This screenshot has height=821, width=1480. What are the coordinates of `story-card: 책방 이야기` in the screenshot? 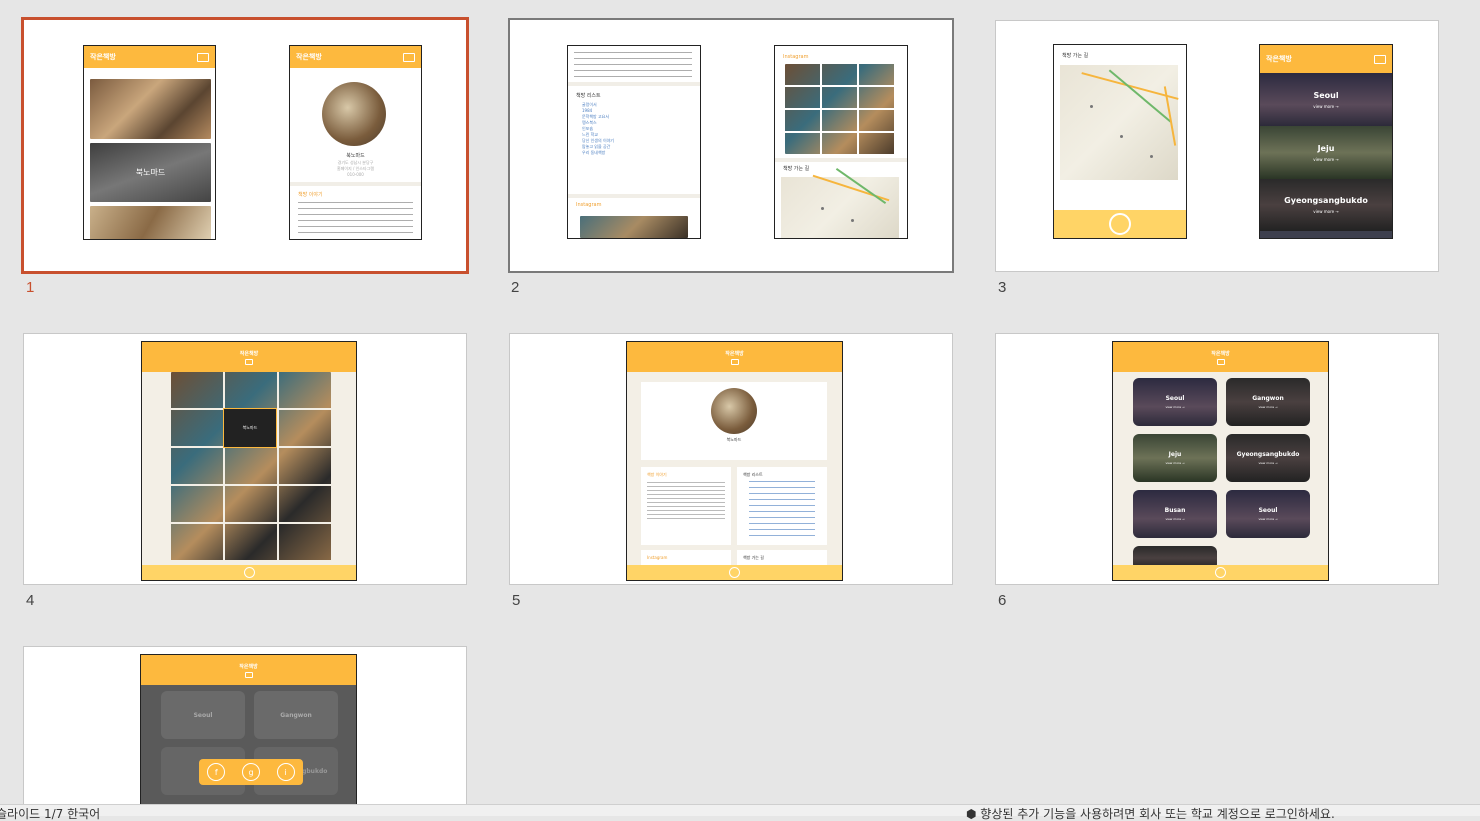 It's located at (686, 506).